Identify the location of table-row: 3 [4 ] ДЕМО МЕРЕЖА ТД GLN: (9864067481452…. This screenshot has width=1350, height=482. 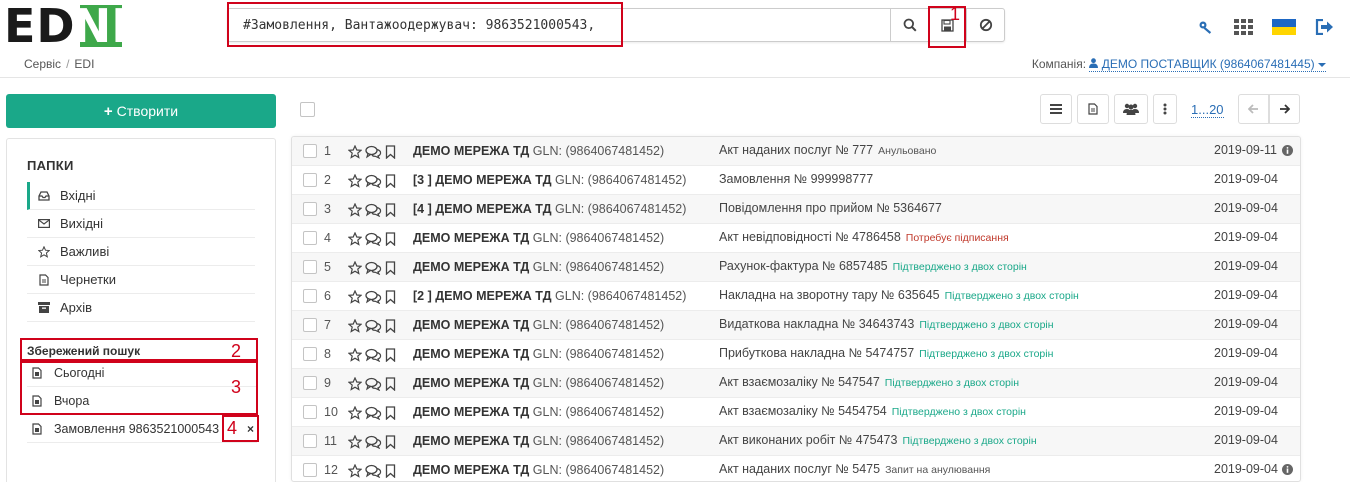
(796, 209).